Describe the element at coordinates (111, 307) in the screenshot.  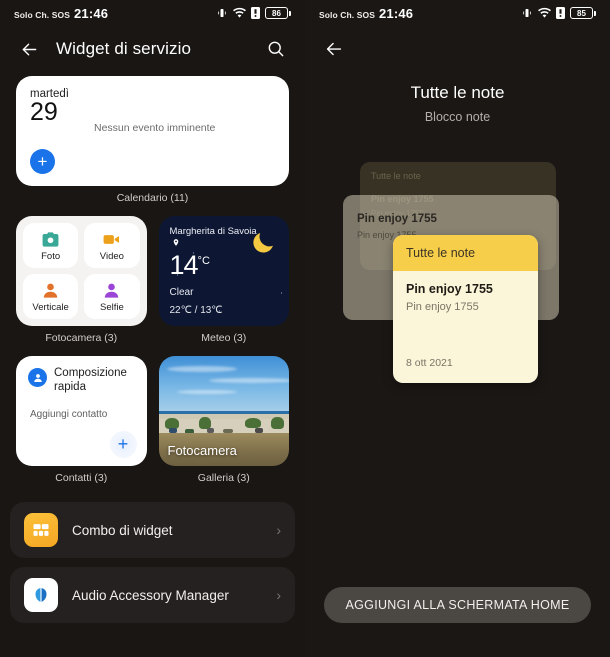
I see `camera-tile-label: Selfie` at that location.